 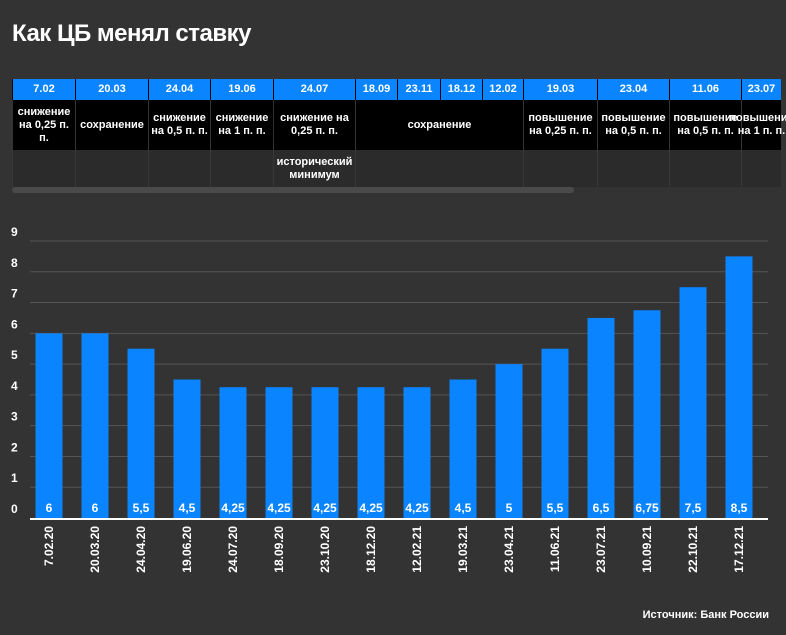 What do you see at coordinates (761, 89) in the screenshot?
I see `timeline-date: 23.07` at bounding box center [761, 89].